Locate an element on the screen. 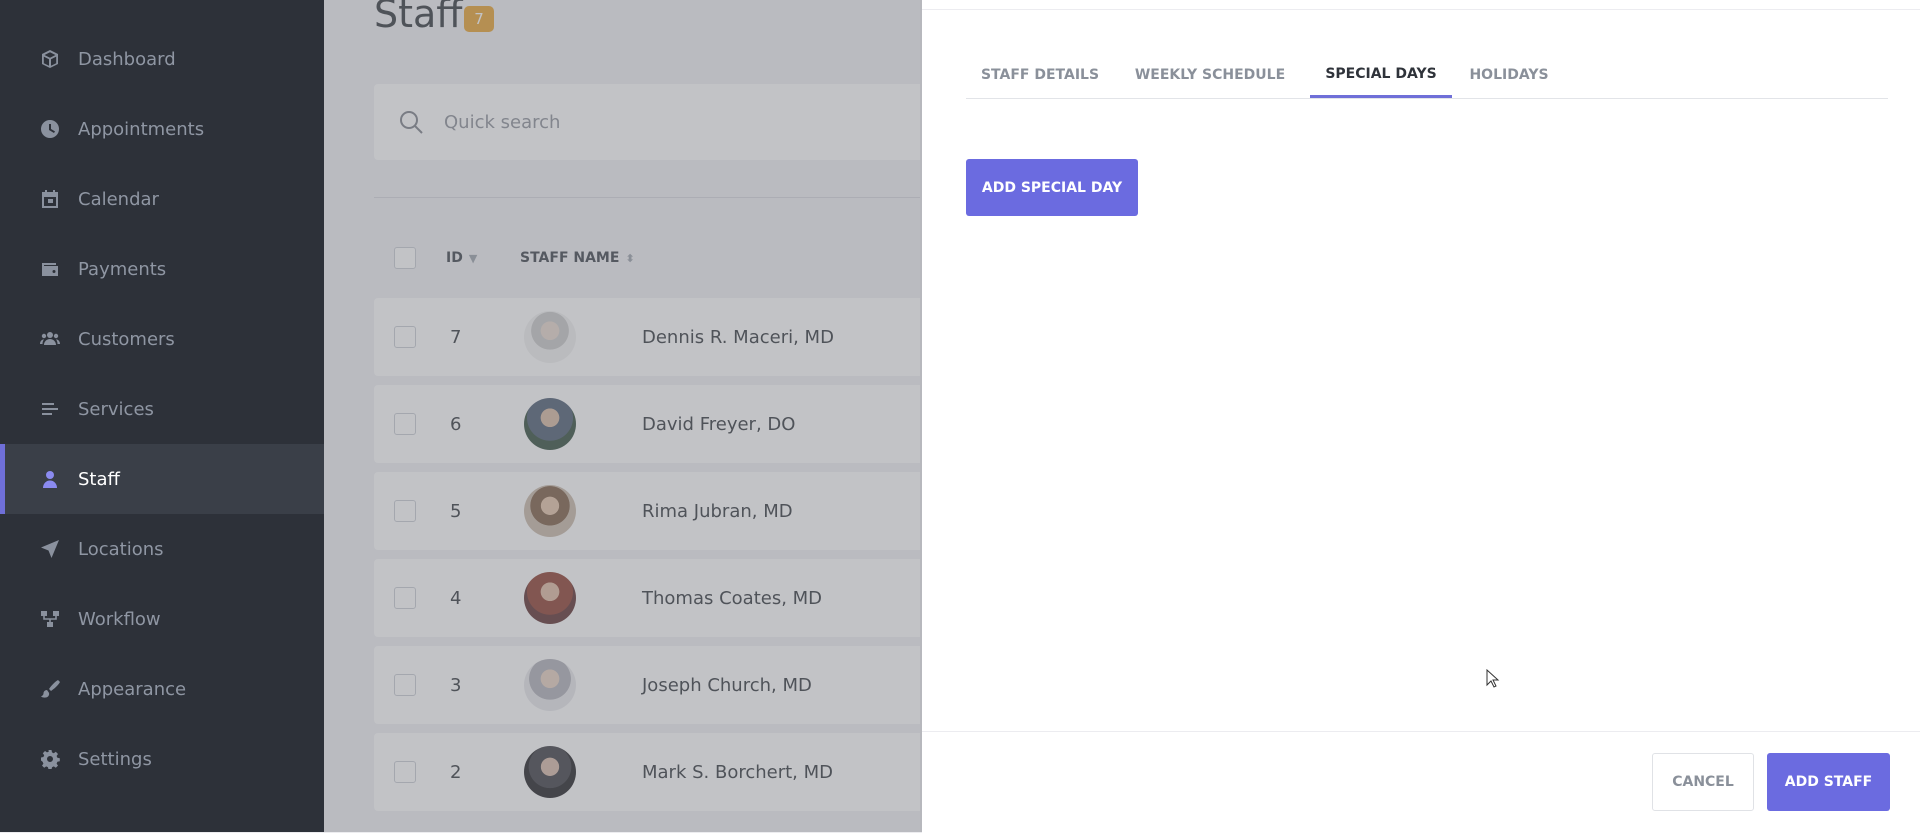 This screenshot has height=833, width=1920. mouse-cursor-icon is located at coordinates (1493, 678).